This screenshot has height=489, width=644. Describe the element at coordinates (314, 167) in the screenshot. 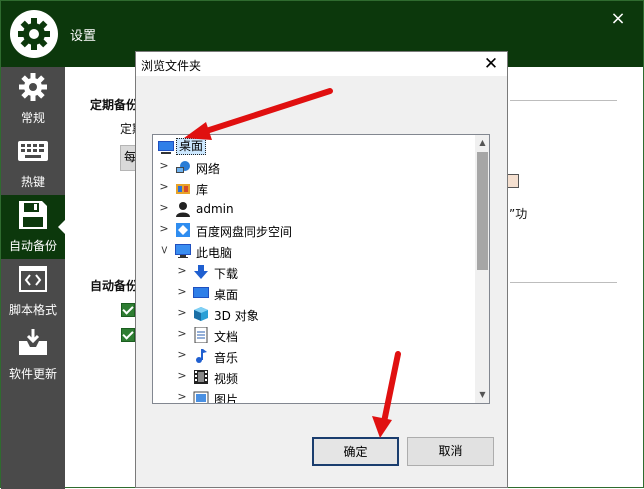

I see `tree-item-network: > 网络` at that location.